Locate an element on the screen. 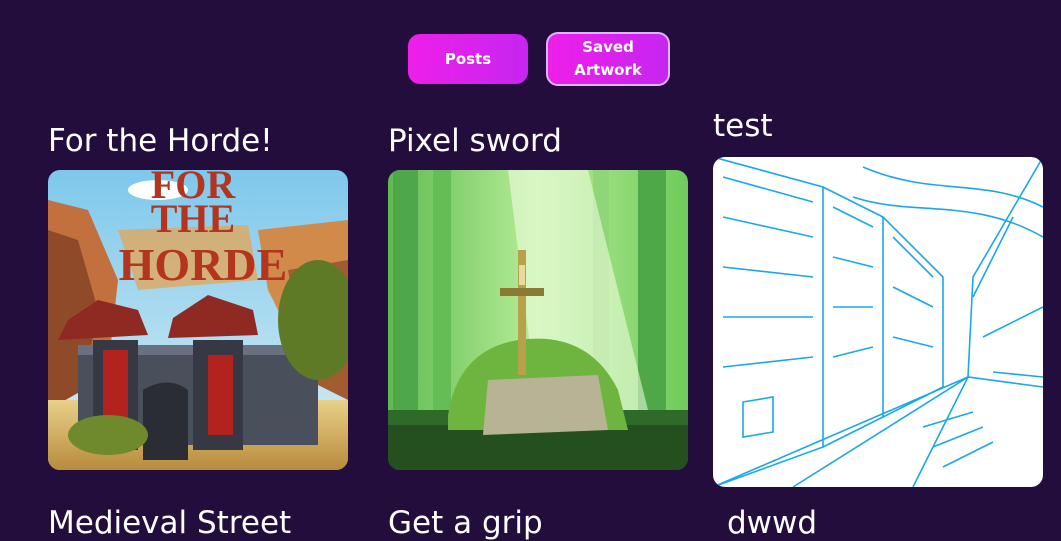  artwork-title: dwwd is located at coordinates (772, 523).